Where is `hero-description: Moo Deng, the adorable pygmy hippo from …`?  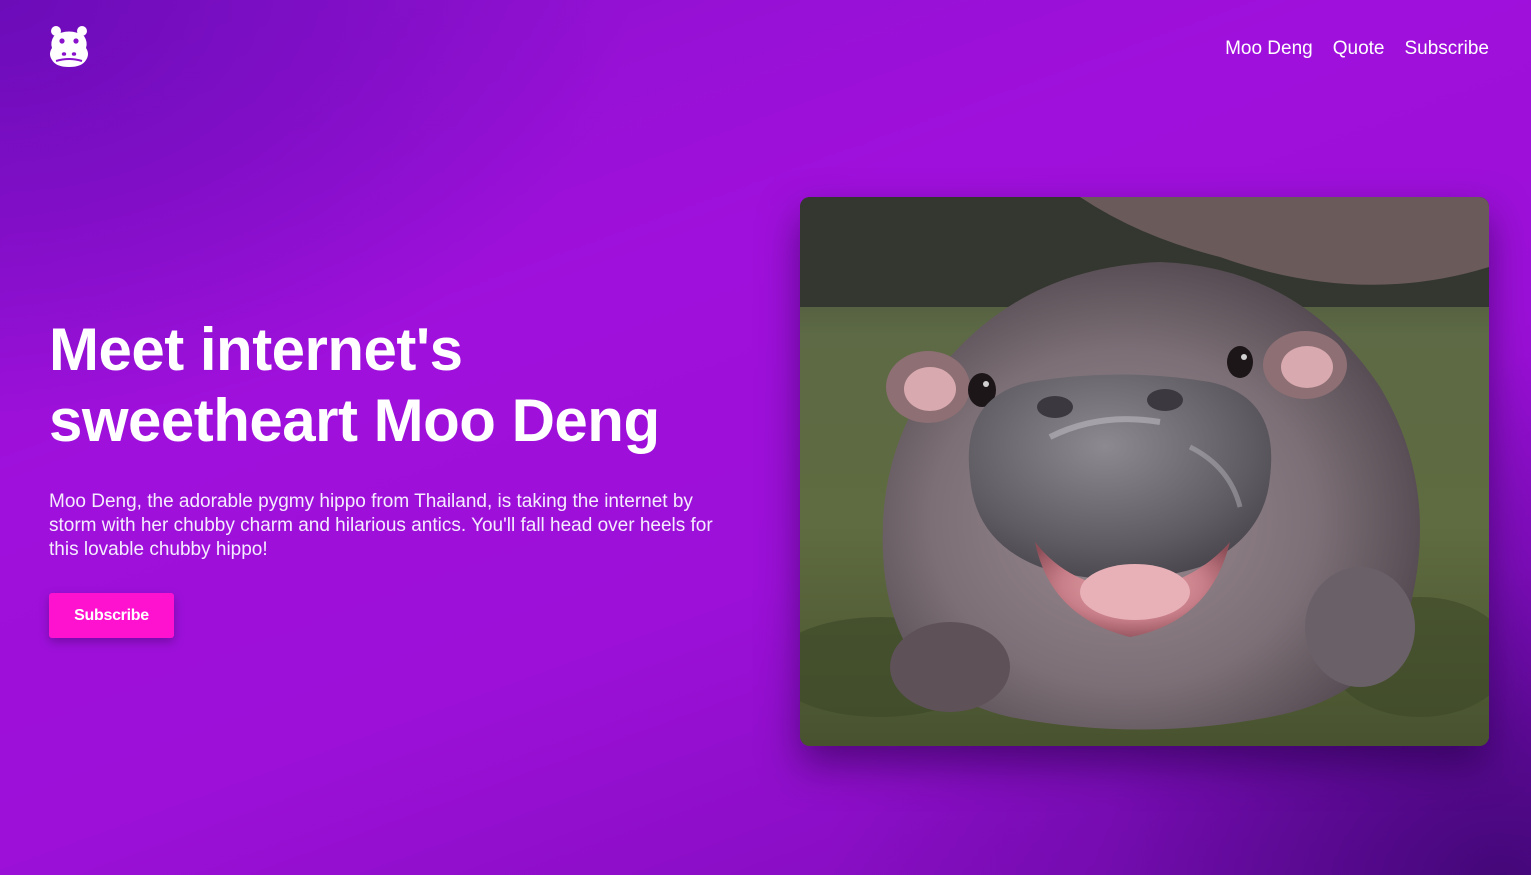 hero-description: Moo Deng, the adorable pygmy hippo from … is located at coordinates (381, 525).